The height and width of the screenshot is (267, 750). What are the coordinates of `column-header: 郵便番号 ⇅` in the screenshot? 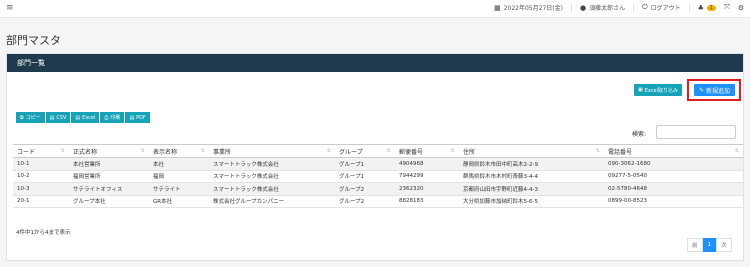 It's located at (427, 151).